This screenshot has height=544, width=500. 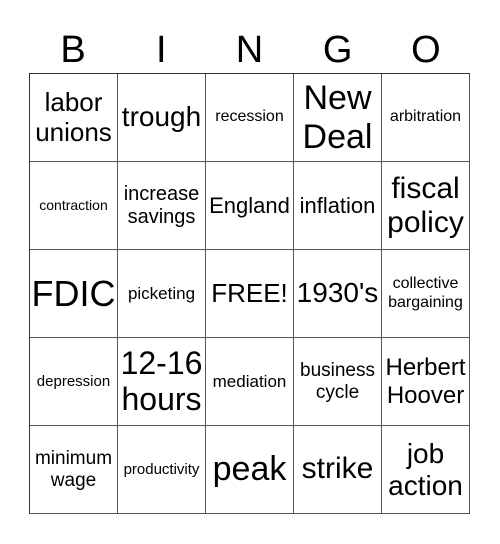 I want to click on bingo-cell: depression, so click(x=74, y=382).